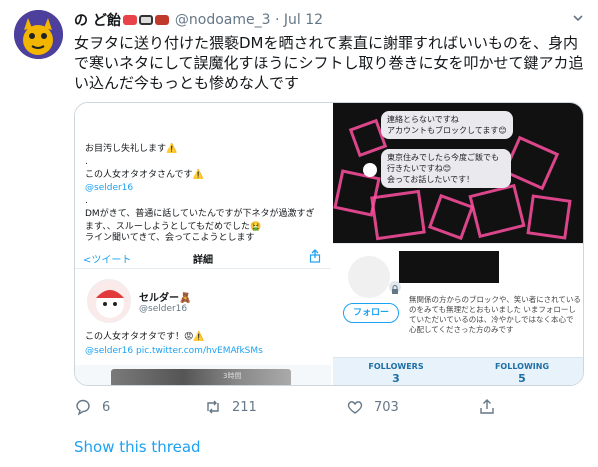  What do you see at coordinates (396, 366) in the screenshot?
I see `followers-label: FOLLOWERS` at bounding box center [396, 366].